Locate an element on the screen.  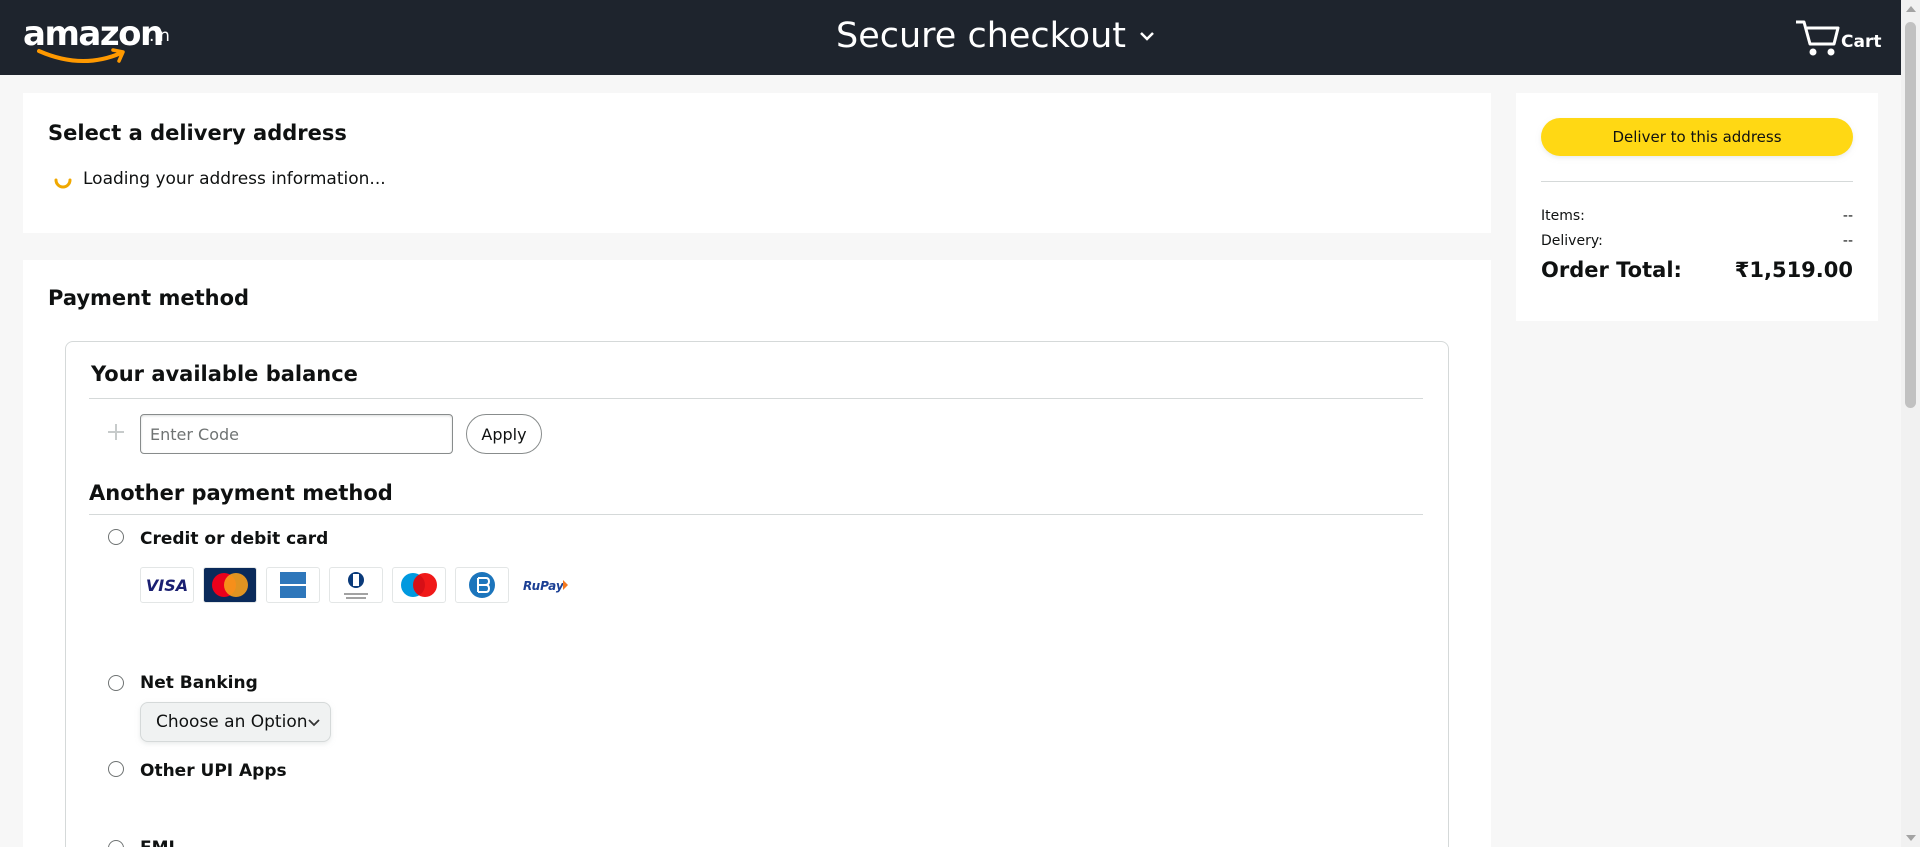
card-option-label: Credit or debit card is located at coordinates (234, 539).